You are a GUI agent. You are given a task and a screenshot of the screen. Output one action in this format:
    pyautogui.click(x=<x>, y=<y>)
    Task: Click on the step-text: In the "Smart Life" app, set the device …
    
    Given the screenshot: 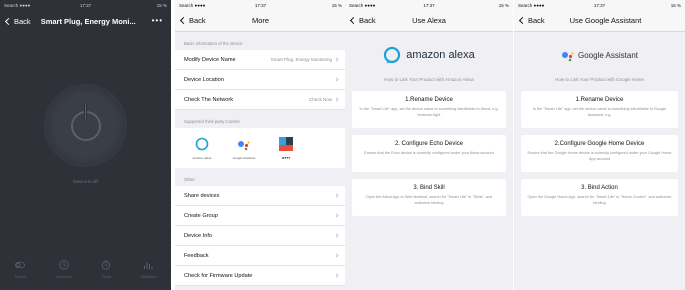 What is the action you would take?
    pyautogui.click(x=599, y=112)
    